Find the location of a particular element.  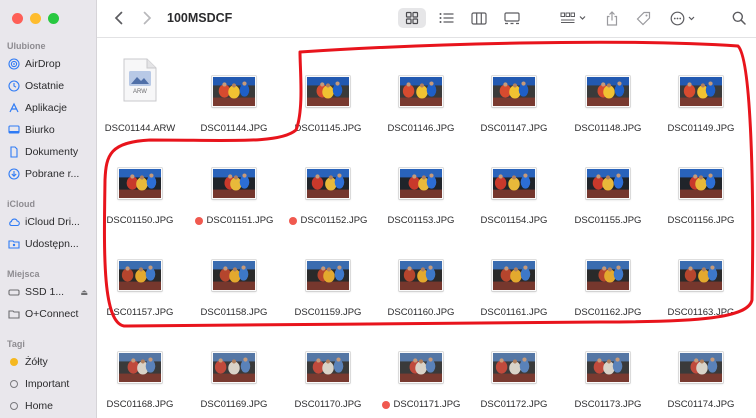

file-item: DSC01162.JPG is located at coordinates (608, 279).